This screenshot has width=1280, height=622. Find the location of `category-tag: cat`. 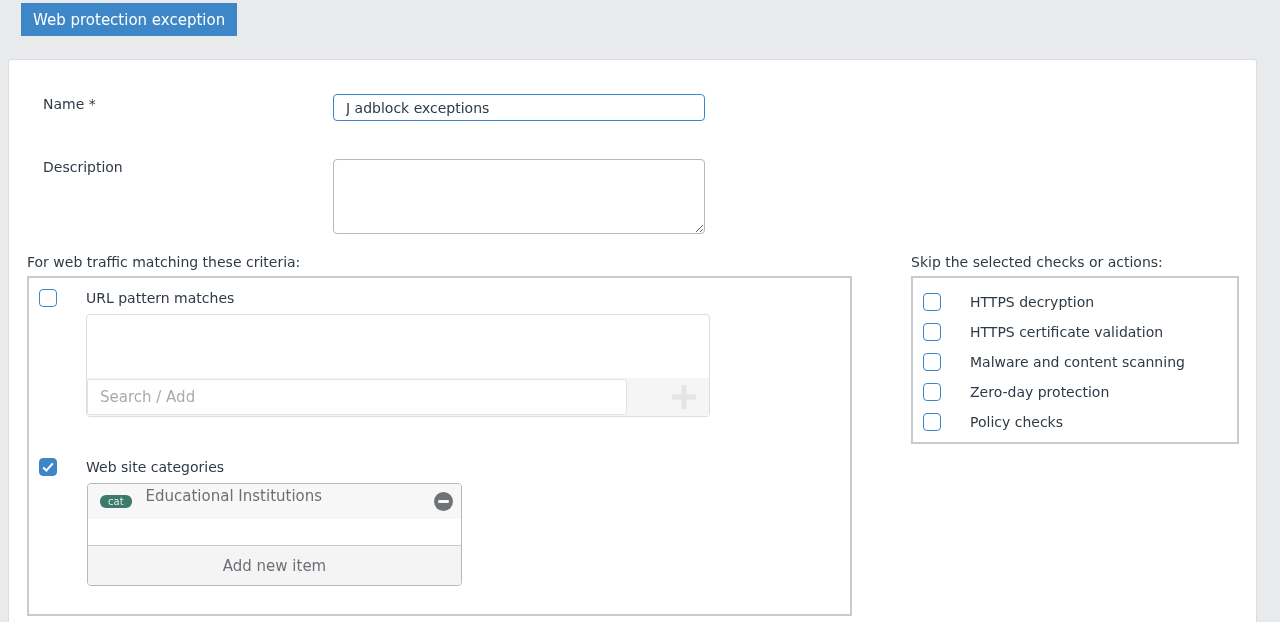

category-tag: cat is located at coordinates (116, 501).